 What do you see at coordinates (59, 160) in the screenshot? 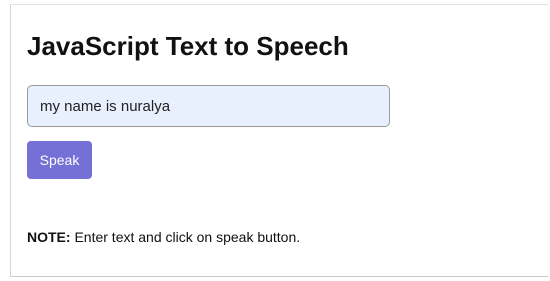
I see `speak-button: Speak` at bounding box center [59, 160].